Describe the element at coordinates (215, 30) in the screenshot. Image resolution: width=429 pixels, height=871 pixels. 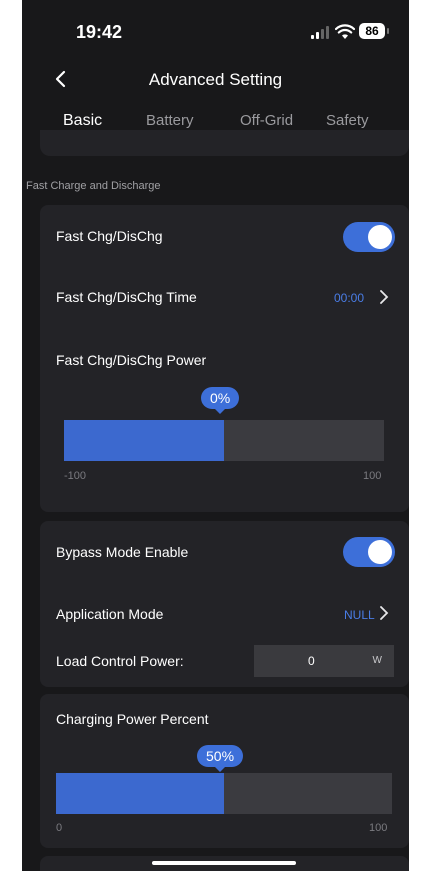
I see `status-bar: 19:42 86` at that location.